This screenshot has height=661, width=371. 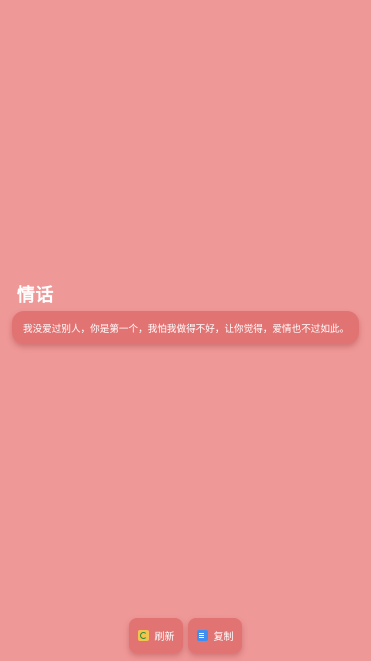 I want to click on copy-button: 复制, so click(x=215, y=635).